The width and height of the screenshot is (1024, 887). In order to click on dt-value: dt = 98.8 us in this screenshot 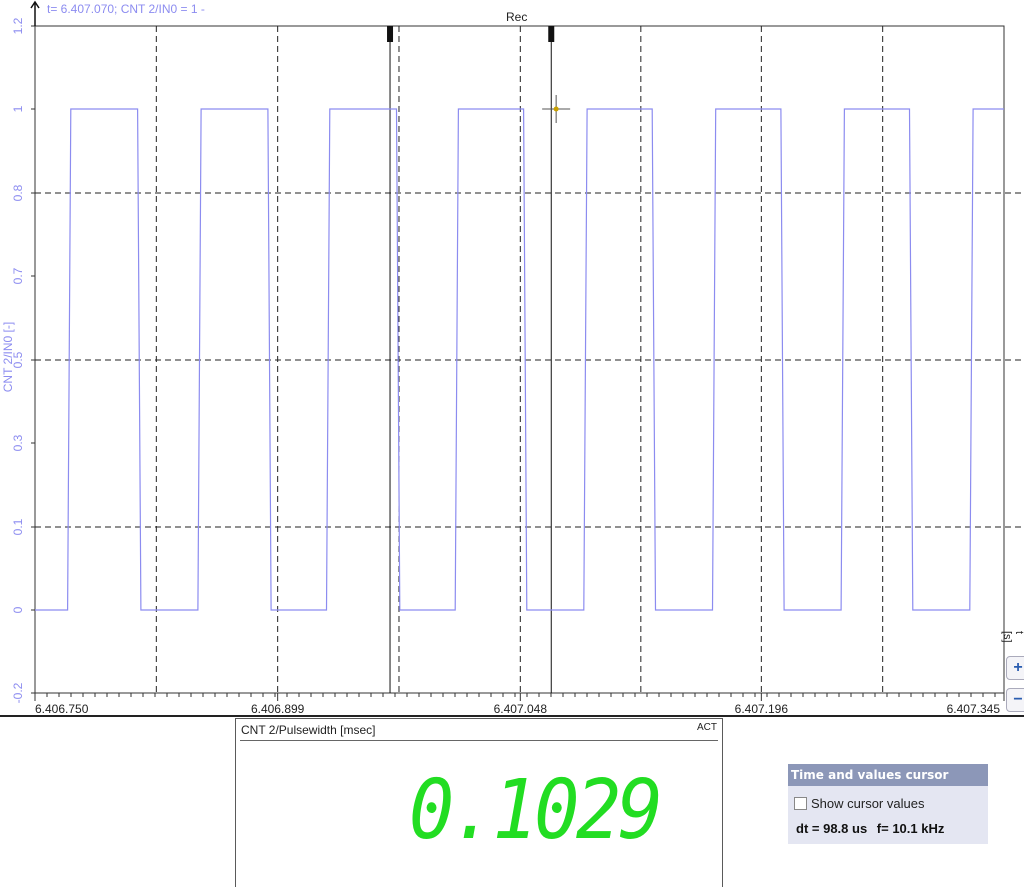, I will do `click(832, 828)`.